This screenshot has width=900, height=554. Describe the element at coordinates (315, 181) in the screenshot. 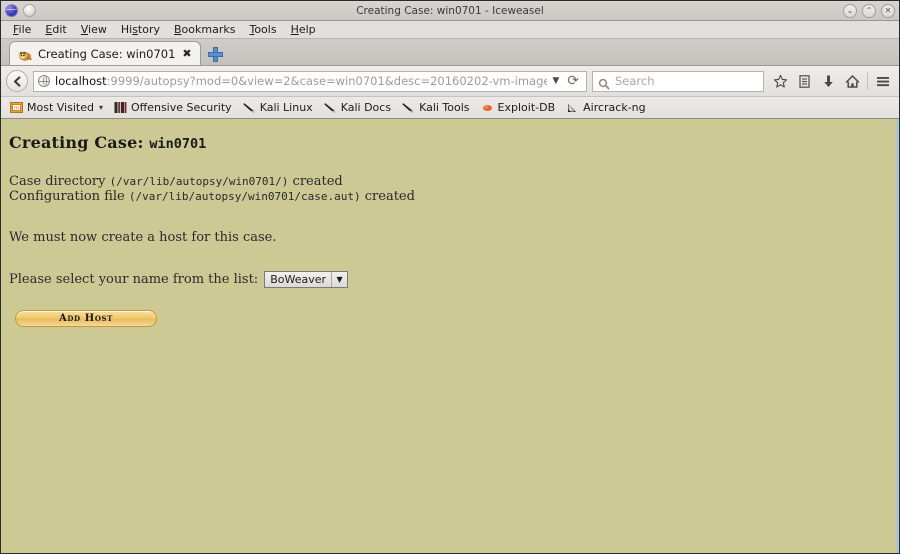

I see `case-directory-suffix: created` at that location.